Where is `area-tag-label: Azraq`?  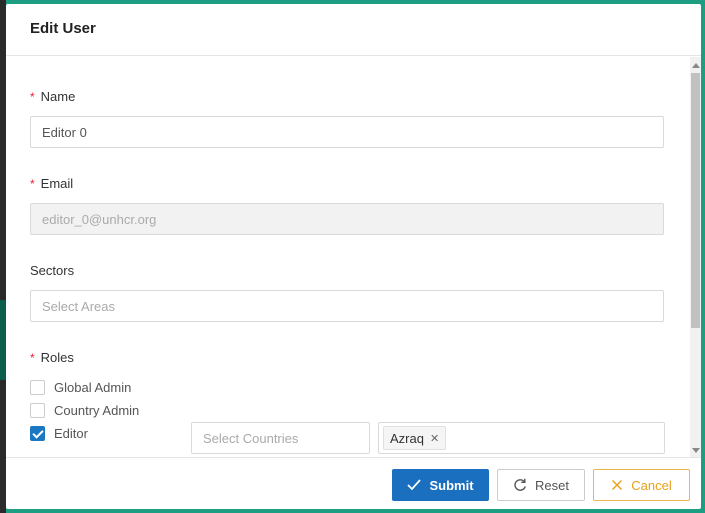 area-tag-label: Azraq is located at coordinates (407, 438).